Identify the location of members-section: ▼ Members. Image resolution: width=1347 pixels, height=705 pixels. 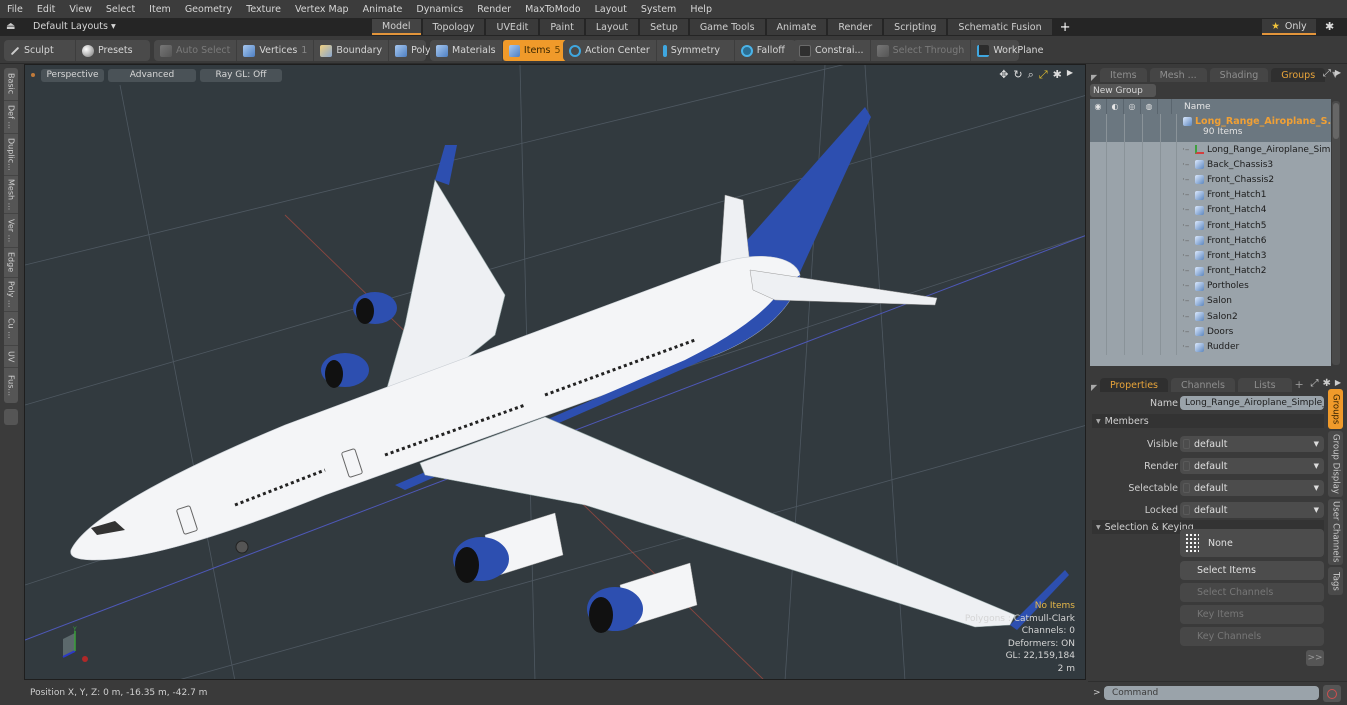
(1208, 421).